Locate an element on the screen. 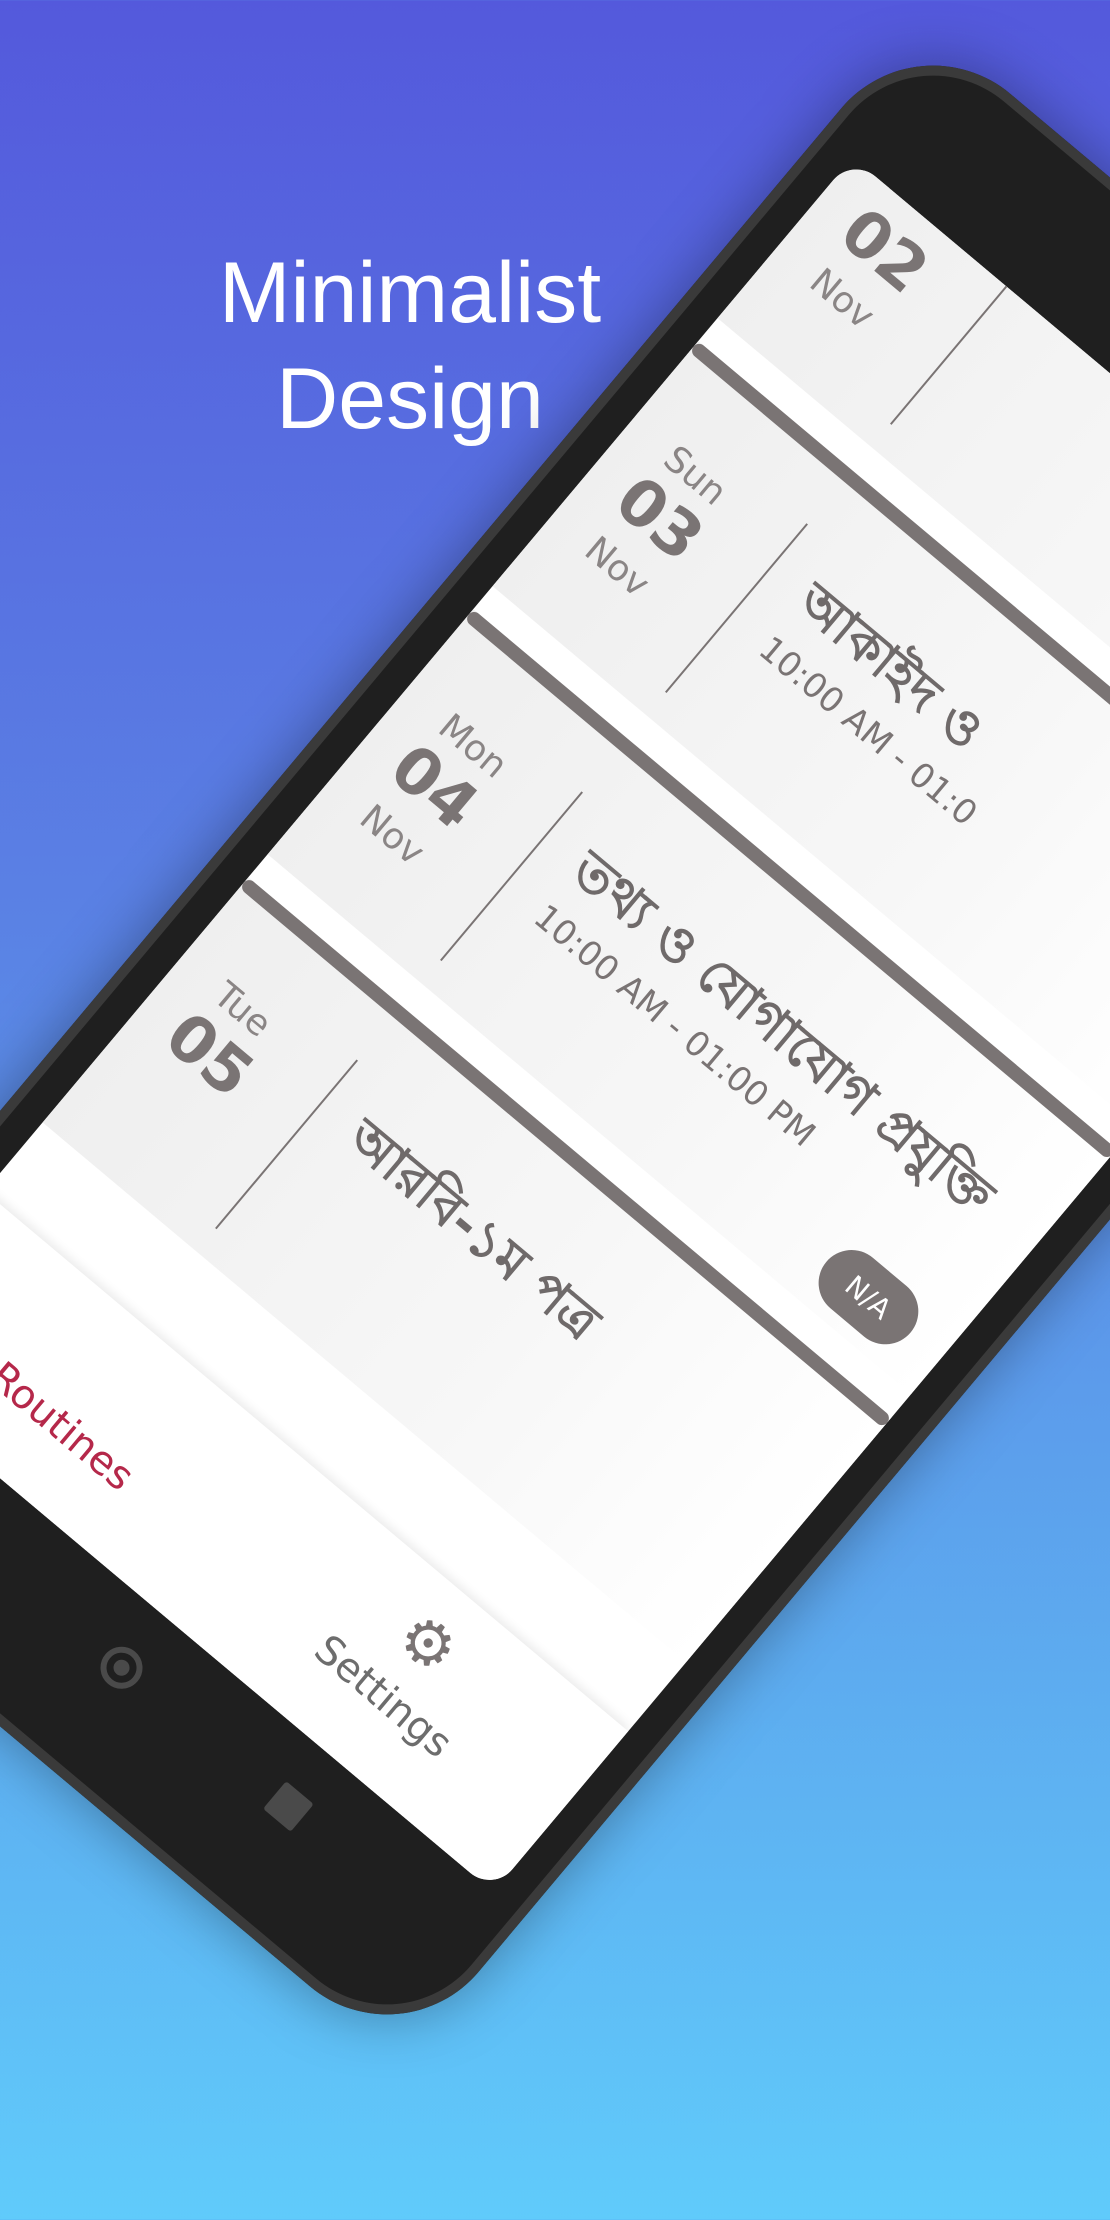 The width and height of the screenshot is (1110, 2220). grid-icon is located at coordinates (106, 1374).